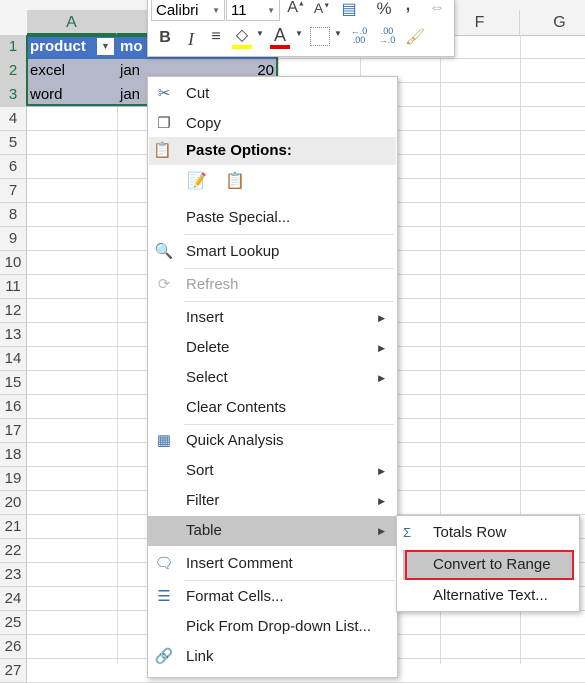  What do you see at coordinates (13, 479) in the screenshot?
I see `row-header-19: 19` at bounding box center [13, 479].